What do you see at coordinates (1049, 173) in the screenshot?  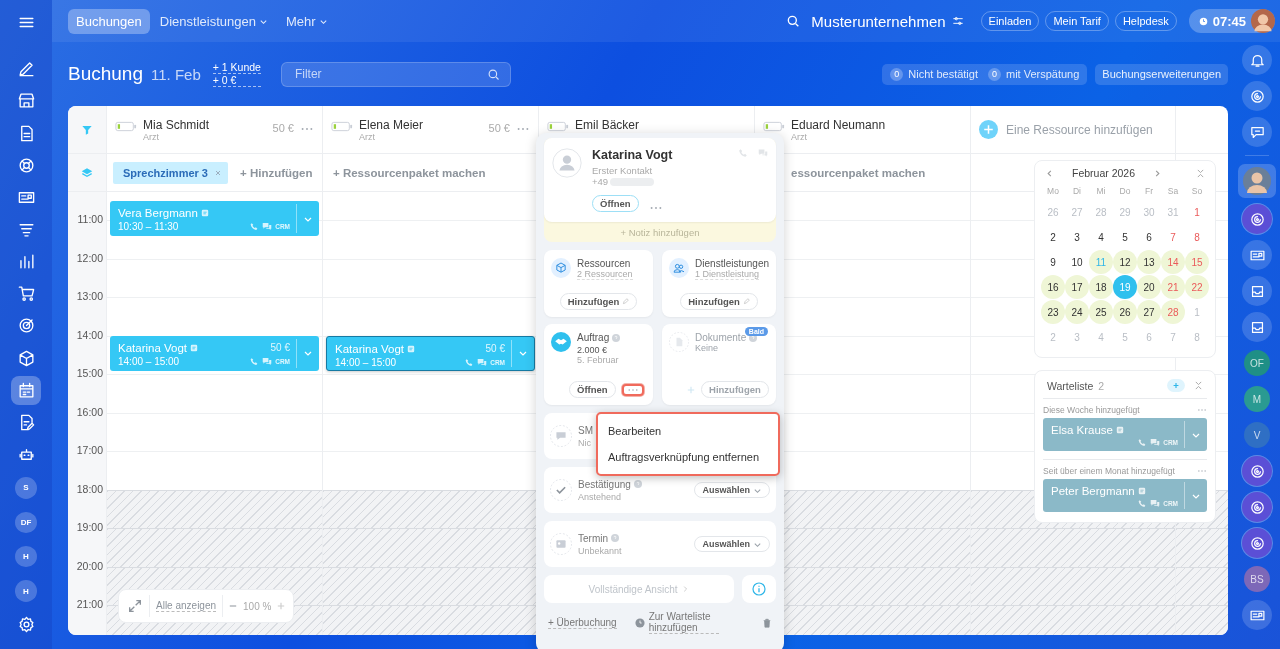 I see `chevron-left-icon` at bounding box center [1049, 173].